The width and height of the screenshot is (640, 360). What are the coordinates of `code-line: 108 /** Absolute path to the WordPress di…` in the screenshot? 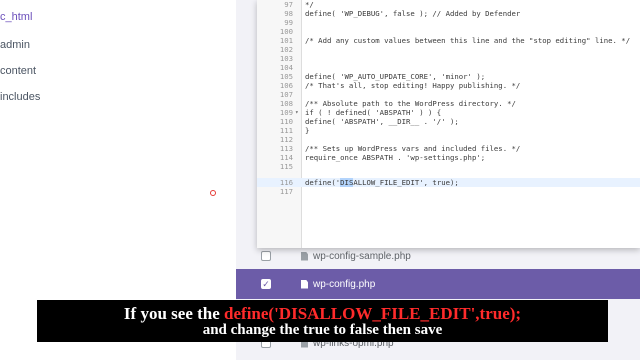 It's located at (448, 103).